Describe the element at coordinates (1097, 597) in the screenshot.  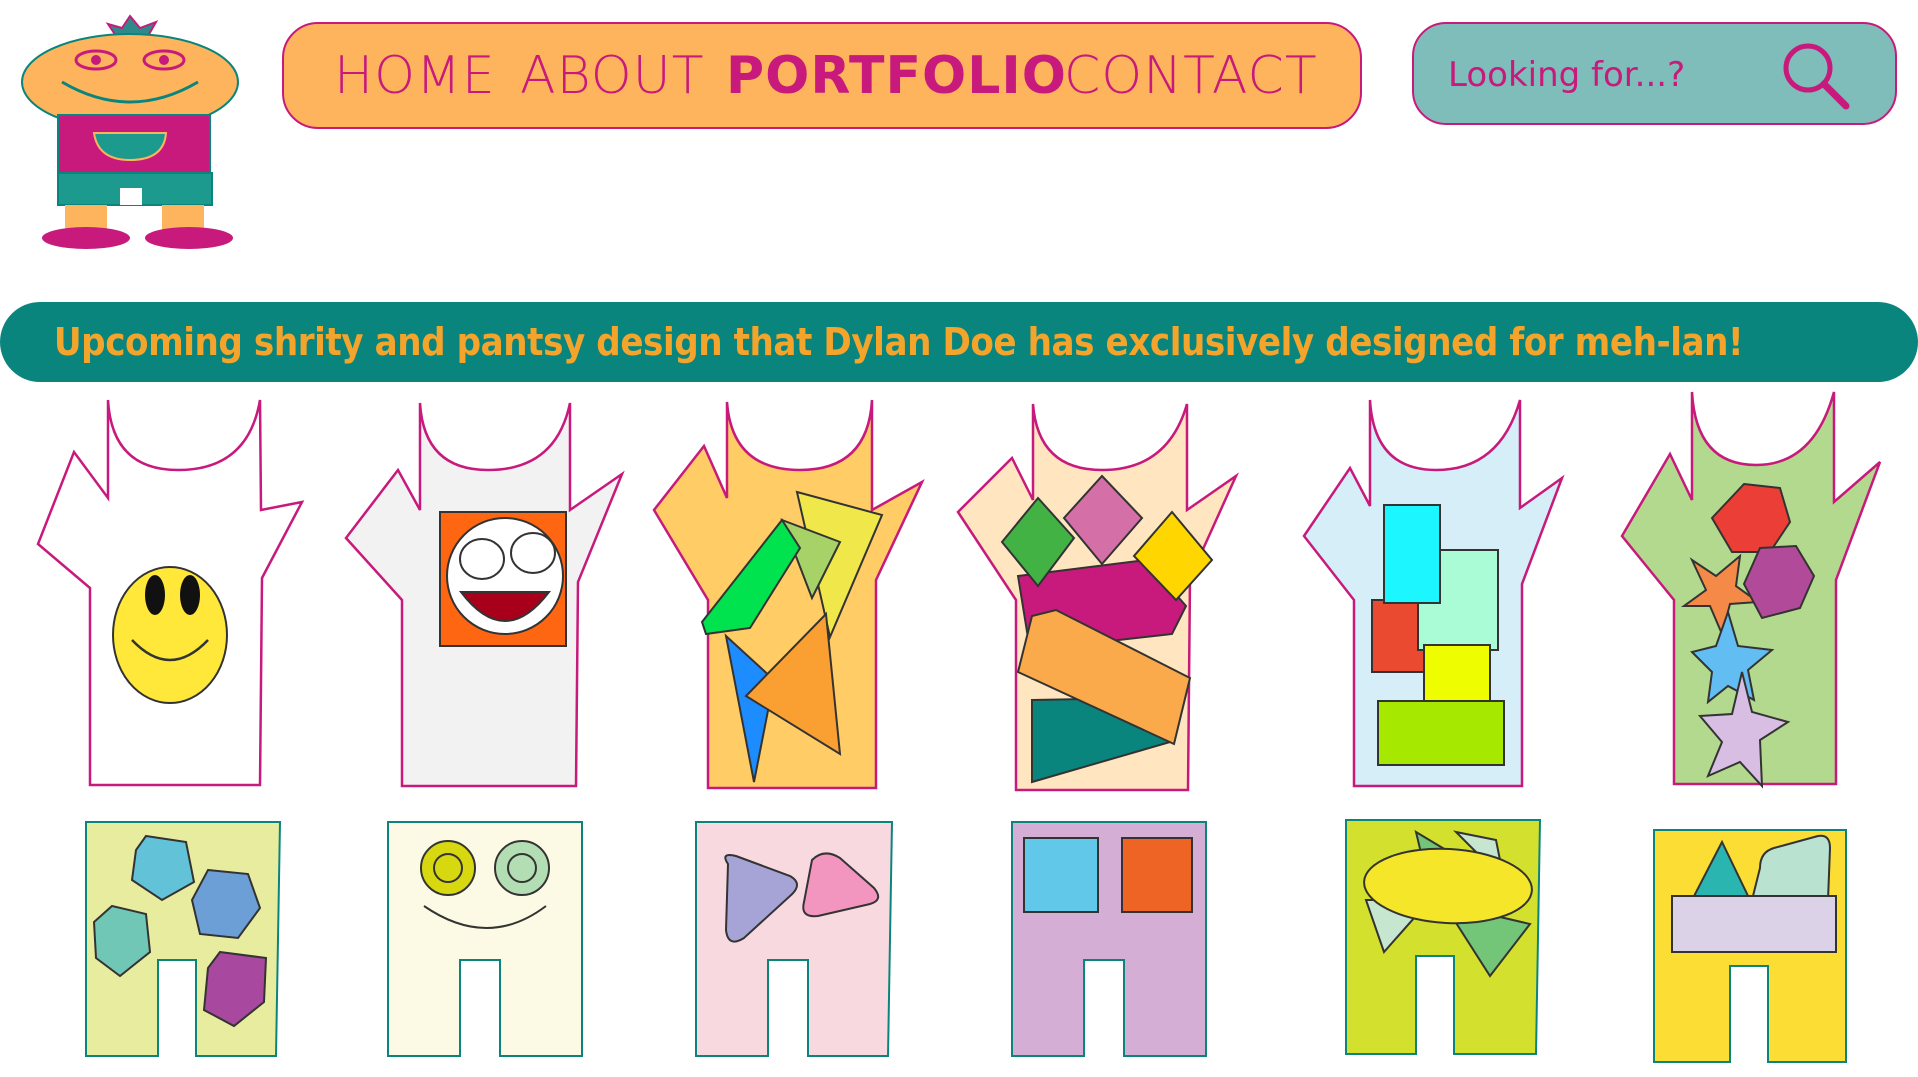
I see `shirt-diamonds` at that location.